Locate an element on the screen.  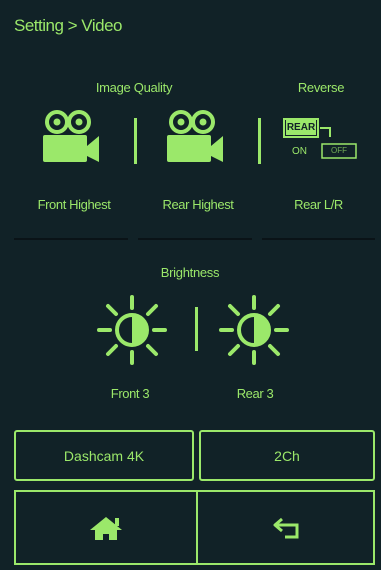
dashcam-resolution-button: Dashcam 4K is located at coordinates (104, 455).